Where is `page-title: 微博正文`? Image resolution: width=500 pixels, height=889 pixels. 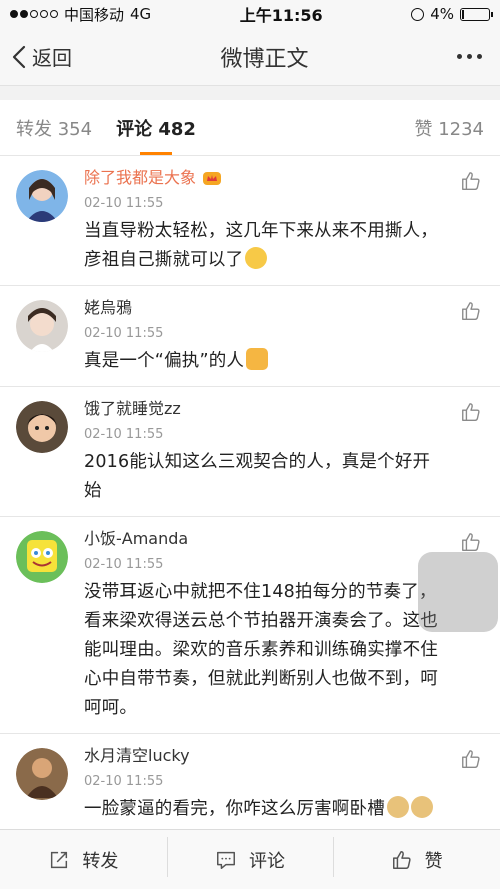
page-title: 微博正文 is located at coordinates (264, 59).